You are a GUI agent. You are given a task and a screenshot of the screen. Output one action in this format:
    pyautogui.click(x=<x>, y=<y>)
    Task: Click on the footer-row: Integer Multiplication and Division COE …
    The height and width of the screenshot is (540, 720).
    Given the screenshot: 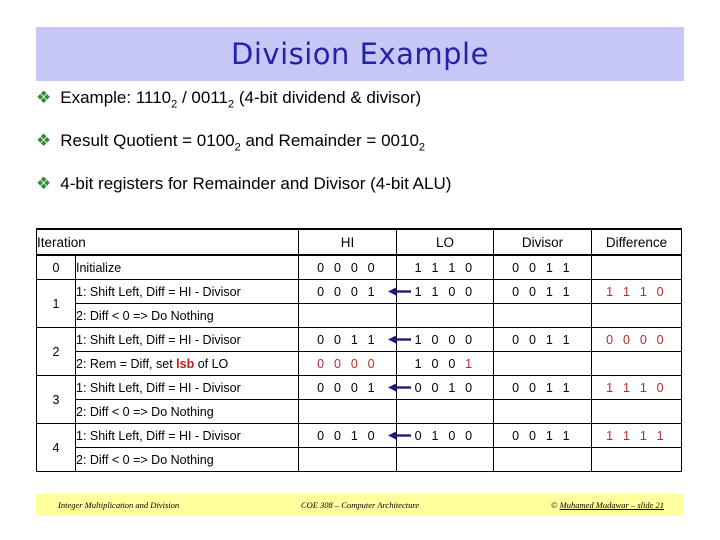 What is the action you would take?
    pyautogui.click(x=360, y=505)
    